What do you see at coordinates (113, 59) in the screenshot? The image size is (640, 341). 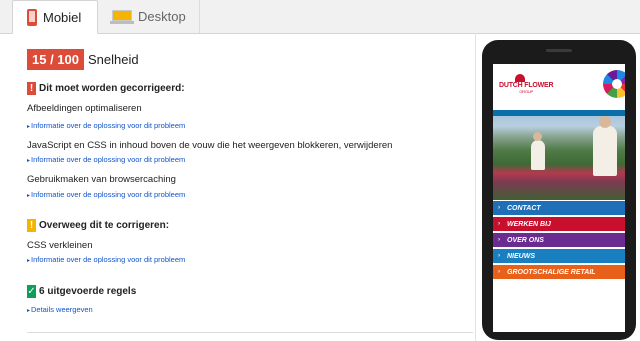 I see `score-label: Snelheid` at bounding box center [113, 59].